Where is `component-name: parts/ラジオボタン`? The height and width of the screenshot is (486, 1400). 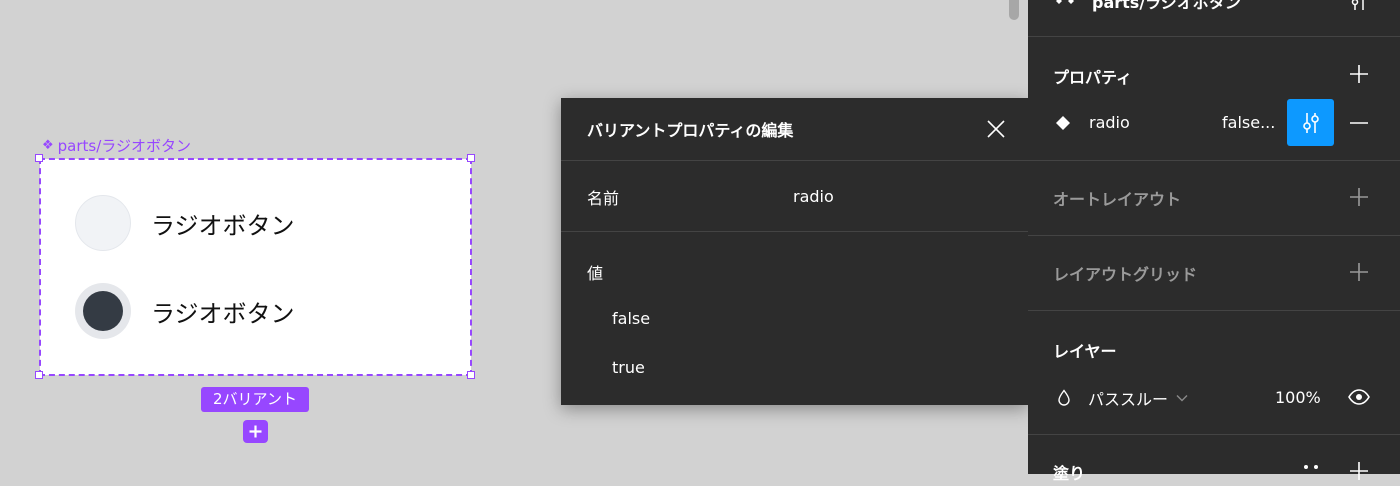 component-name: parts/ラジオボタン is located at coordinates (1166, 6).